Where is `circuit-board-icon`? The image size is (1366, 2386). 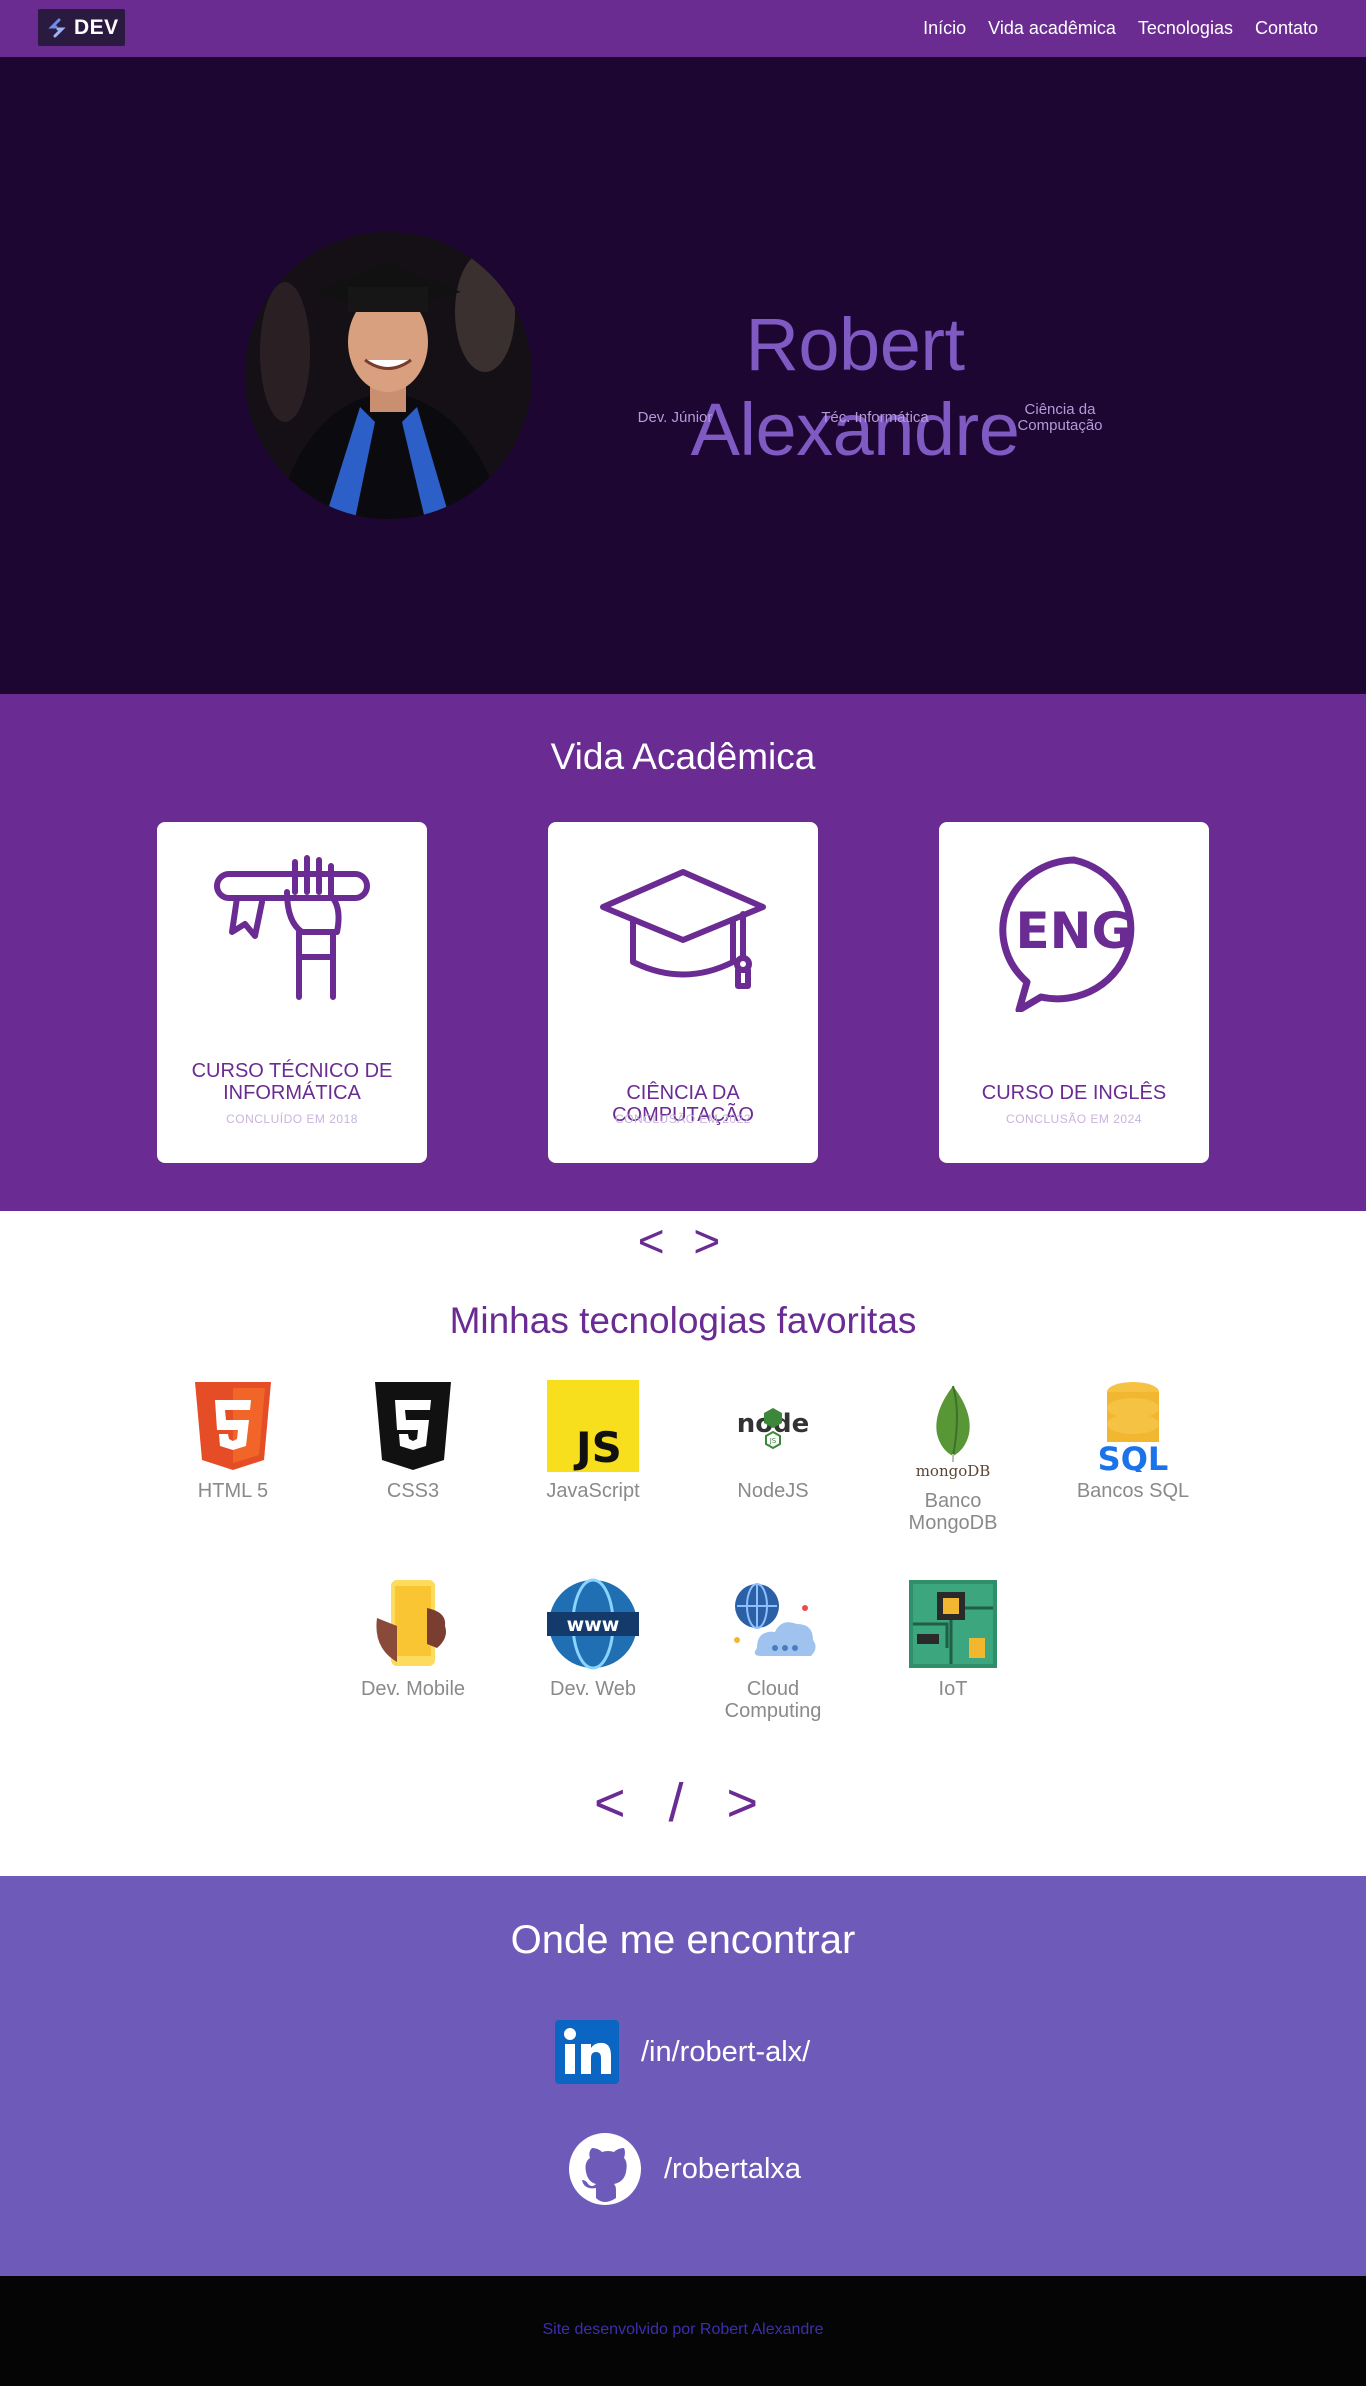
circuit-board-icon is located at coordinates (953, 1624).